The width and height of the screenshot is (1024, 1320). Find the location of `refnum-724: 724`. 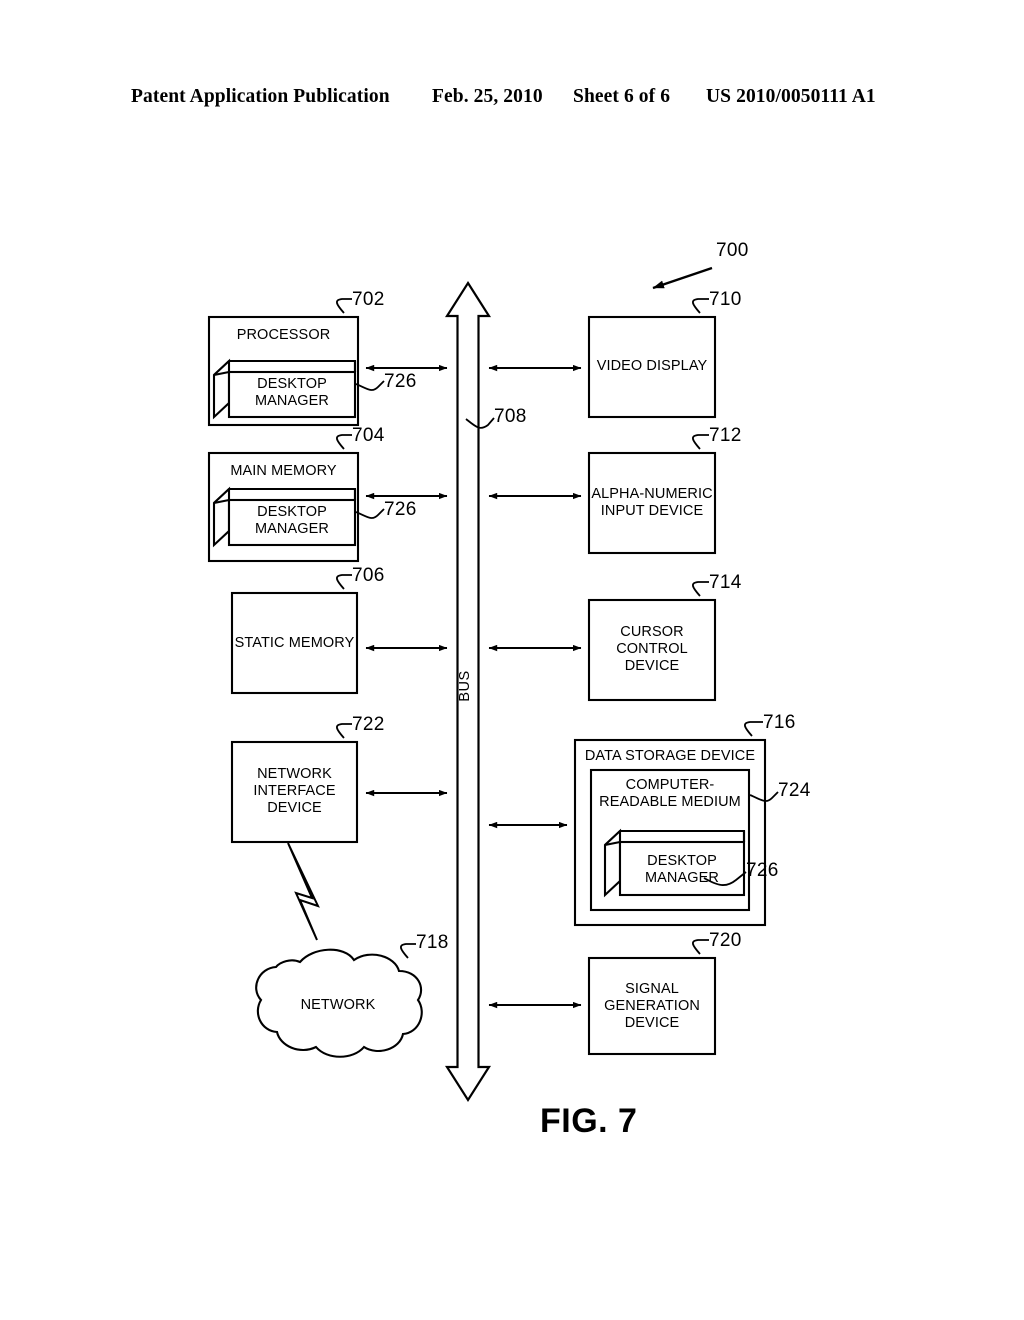

refnum-724: 724 is located at coordinates (794, 790).